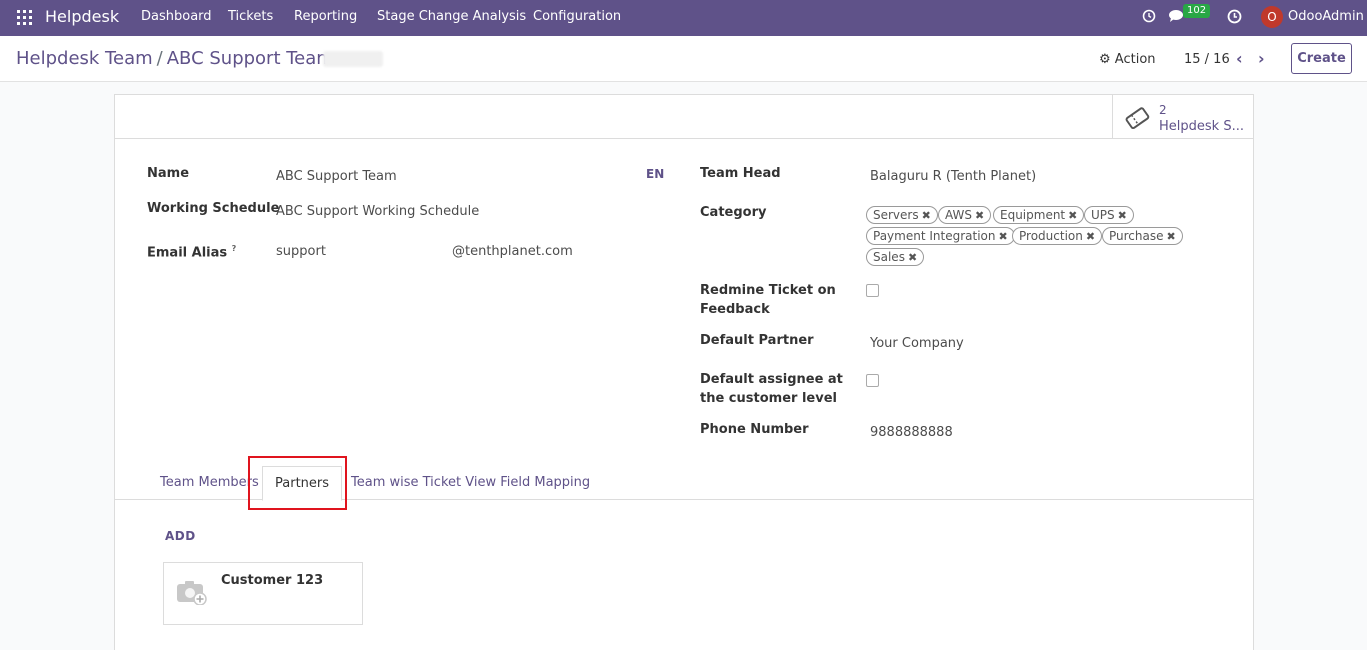 This screenshot has height=650, width=1367. What do you see at coordinates (336, 176) in the screenshot?
I see `name-value: ABC Support Team` at bounding box center [336, 176].